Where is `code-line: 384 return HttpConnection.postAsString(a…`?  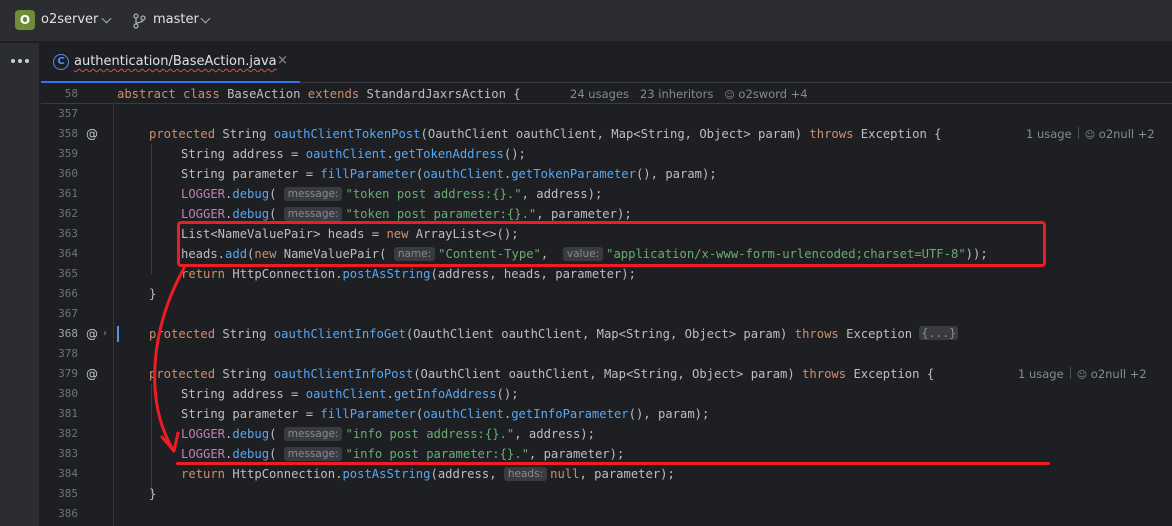
code-line: 384 return HttpConnection.postAsString(a… is located at coordinates (606, 474).